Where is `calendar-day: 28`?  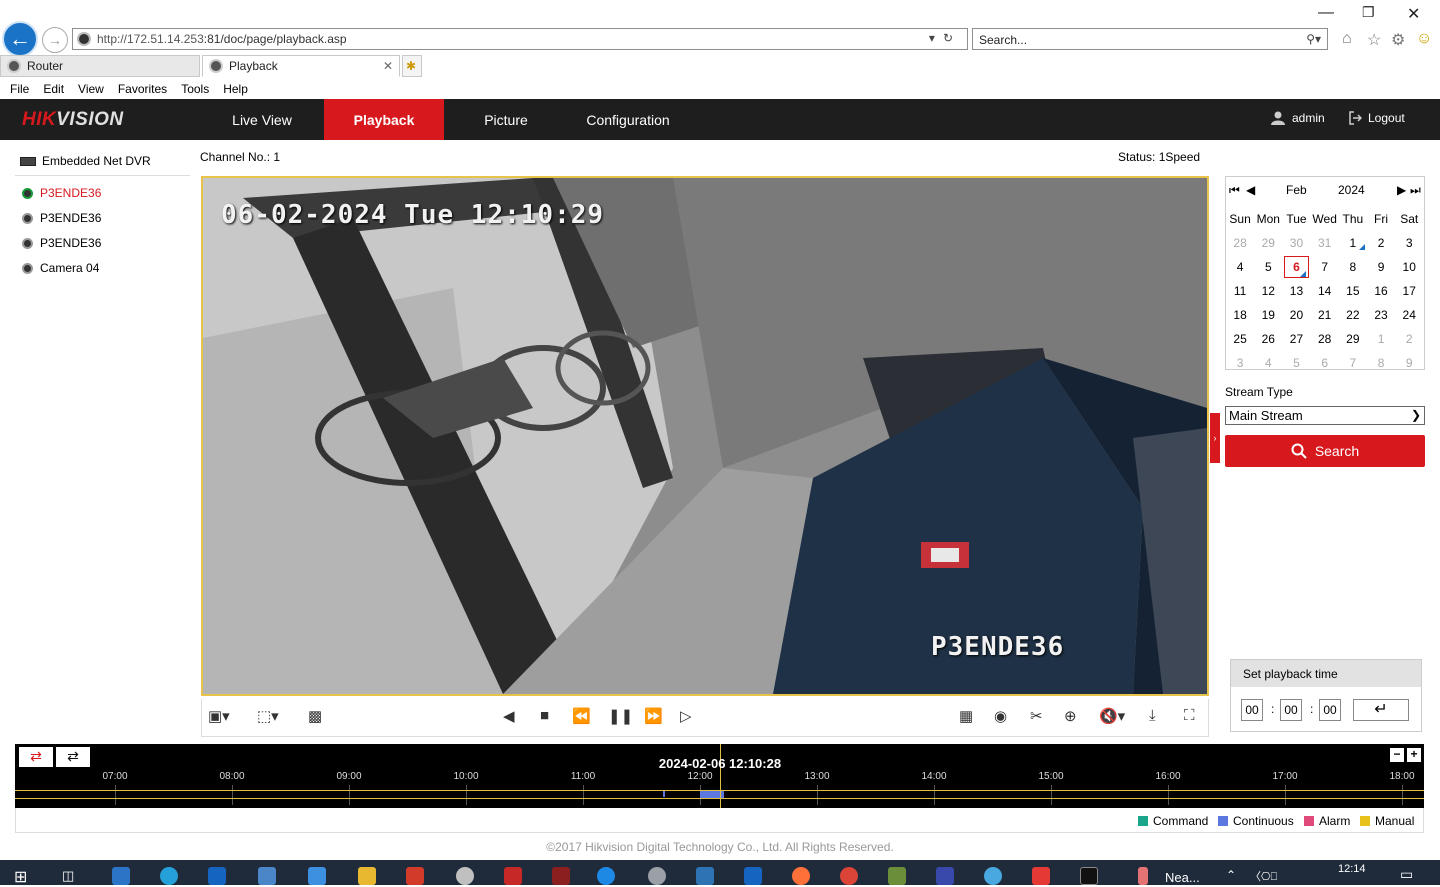 calendar-day: 28 is located at coordinates (1325, 339).